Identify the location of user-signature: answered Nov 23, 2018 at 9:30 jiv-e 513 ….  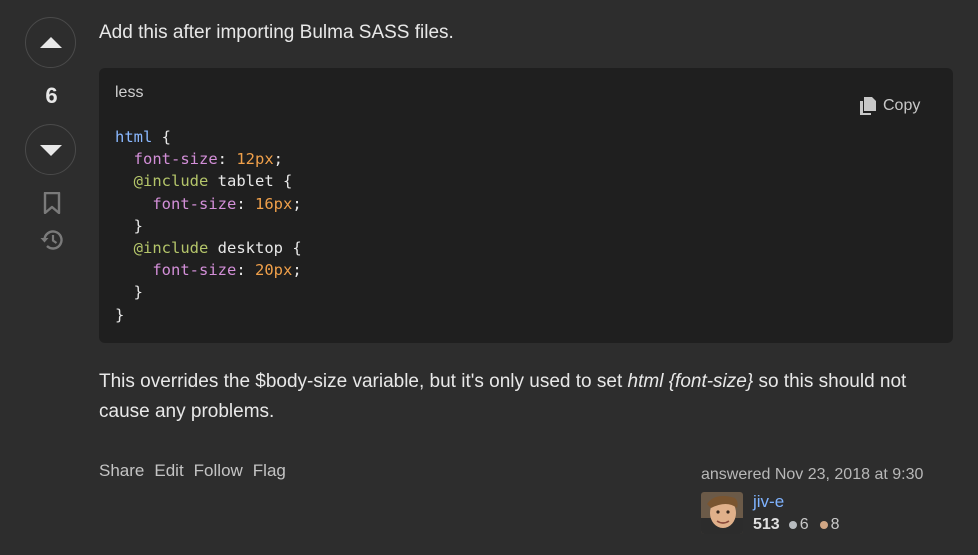
(812, 500).